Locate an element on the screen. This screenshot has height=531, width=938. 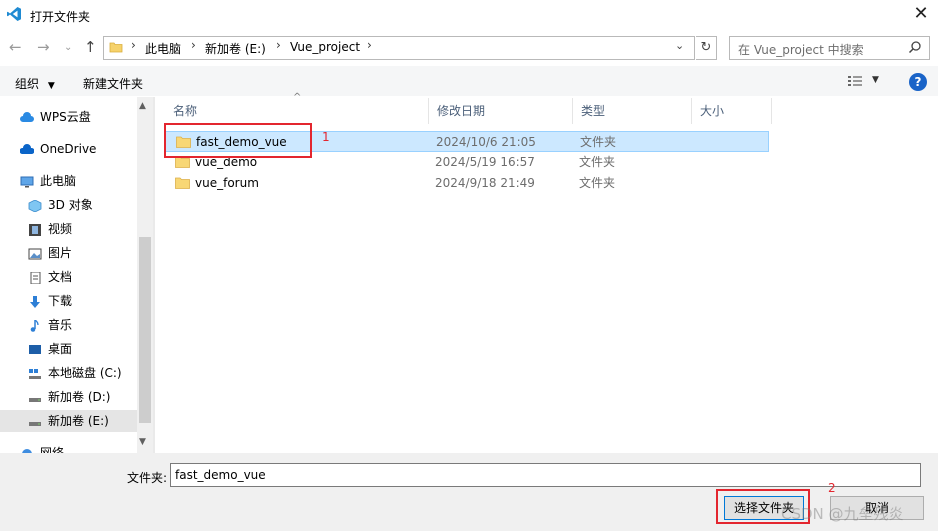
cloud-icon is located at coordinates (27, 116).